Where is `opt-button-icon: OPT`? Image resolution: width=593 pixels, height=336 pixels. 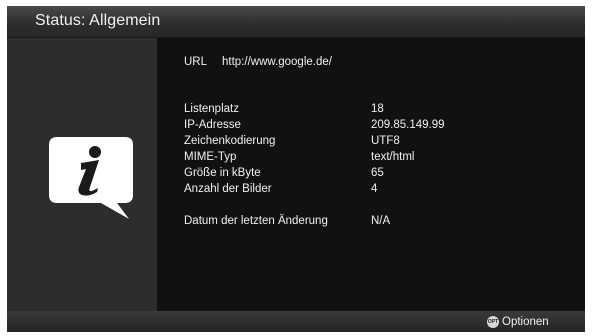
opt-button-icon: OPT is located at coordinates (493, 322).